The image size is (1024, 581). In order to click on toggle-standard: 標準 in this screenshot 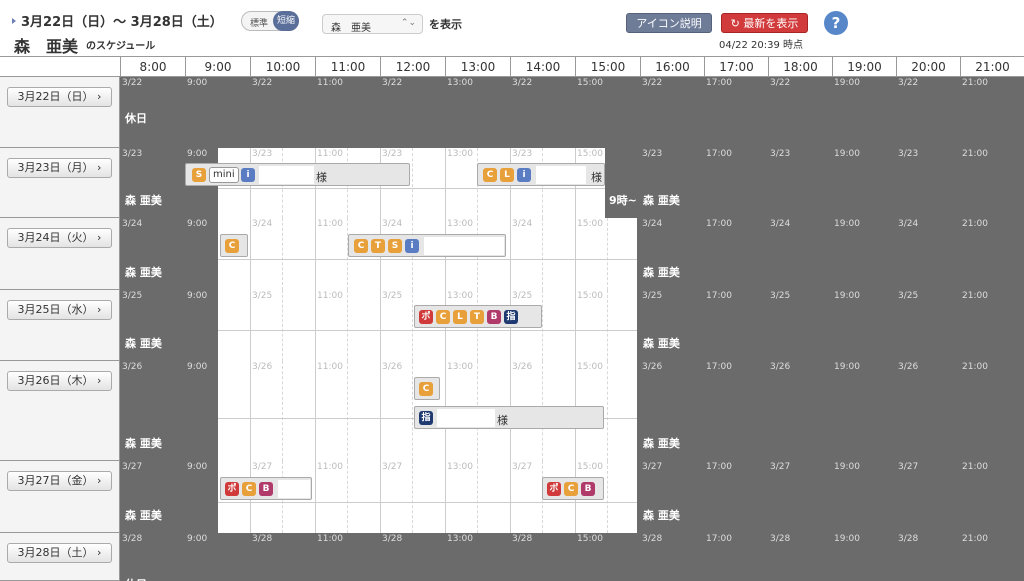, I will do `click(259, 22)`.